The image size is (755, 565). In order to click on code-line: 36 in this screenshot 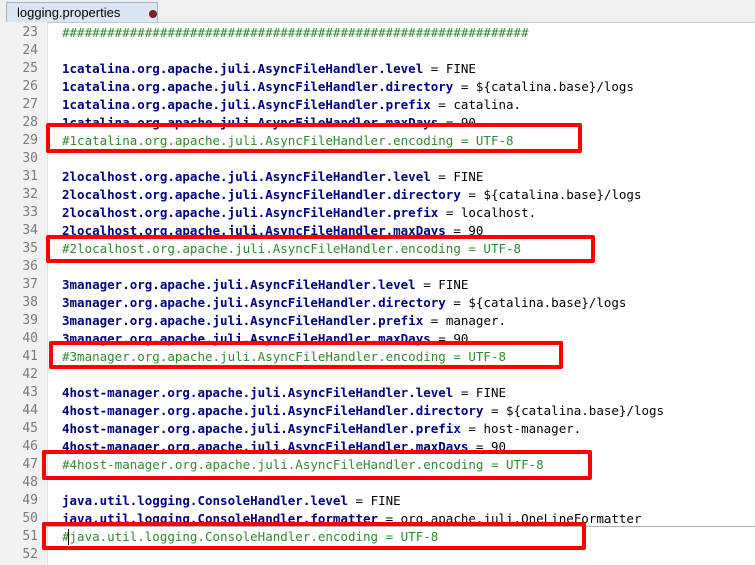, I will do `click(377, 267)`.